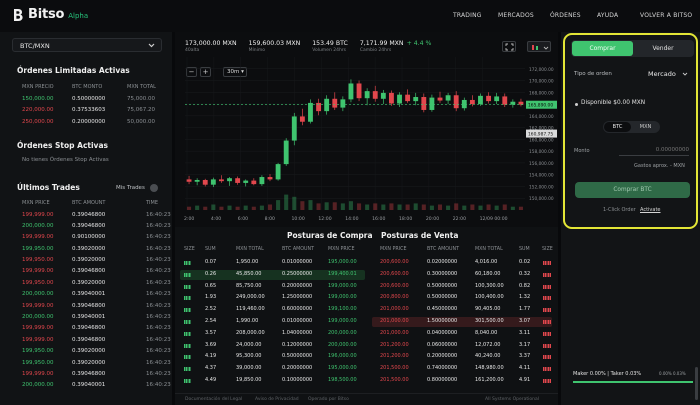 This screenshot has width=700, height=405. I want to click on bullet-icon, so click(576, 104).